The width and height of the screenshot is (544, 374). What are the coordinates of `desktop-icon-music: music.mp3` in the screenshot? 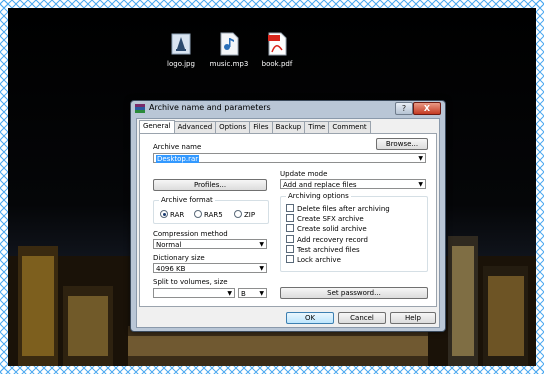 It's located at (229, 50).